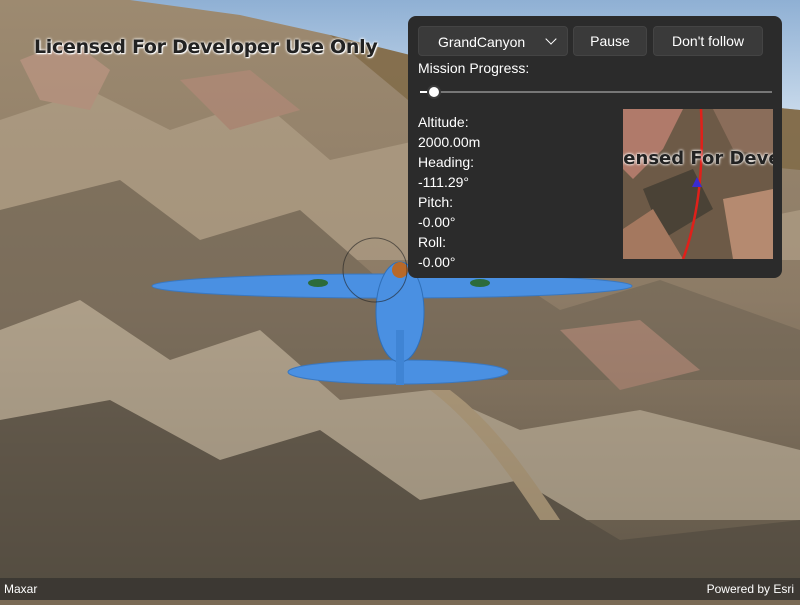 Image resolution: width=800 pixels, height=605 pixels. I want to click on attribution-maxar: Maxar, so click(21, 589).